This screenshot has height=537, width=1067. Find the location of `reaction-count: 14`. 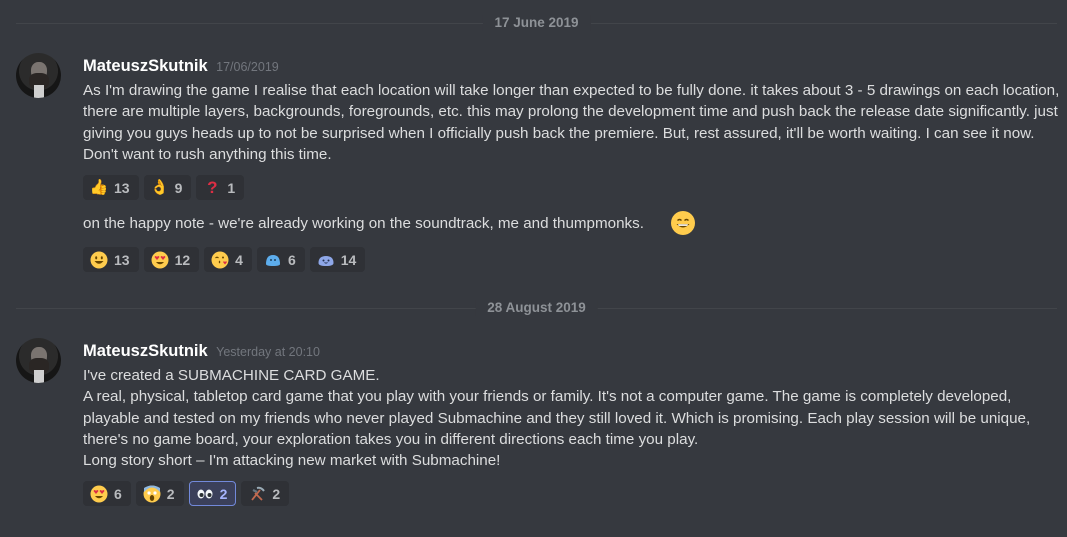

reaction-count: 14 is located at coordinates (348, 259).